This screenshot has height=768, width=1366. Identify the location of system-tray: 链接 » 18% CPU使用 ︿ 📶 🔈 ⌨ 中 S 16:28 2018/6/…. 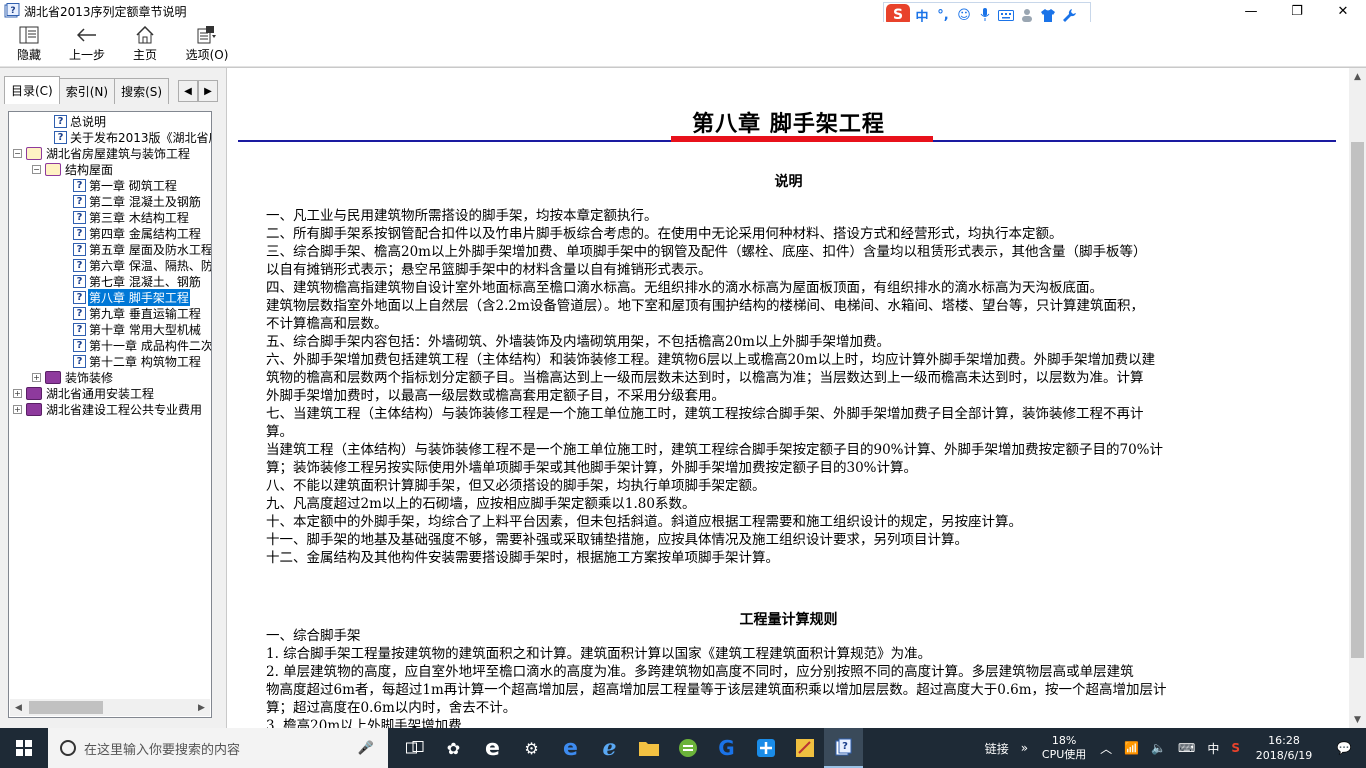
(1172, 748).